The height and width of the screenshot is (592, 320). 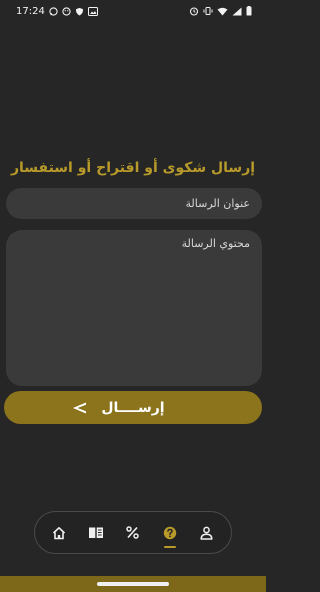 What do you see at coordinates (80, 409) in the screenshot?
I see `send-arrow-icon` at bounding box center [80, 409].